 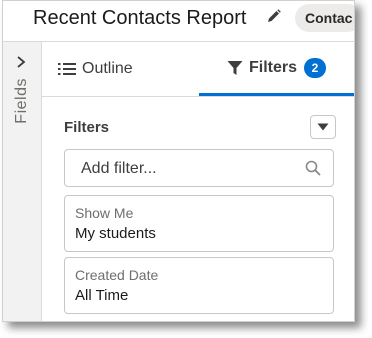 What do you see at coordinates (21, 62) in the screenshot?
I see `chevron-right-icon` at bounding box center [21, 62].